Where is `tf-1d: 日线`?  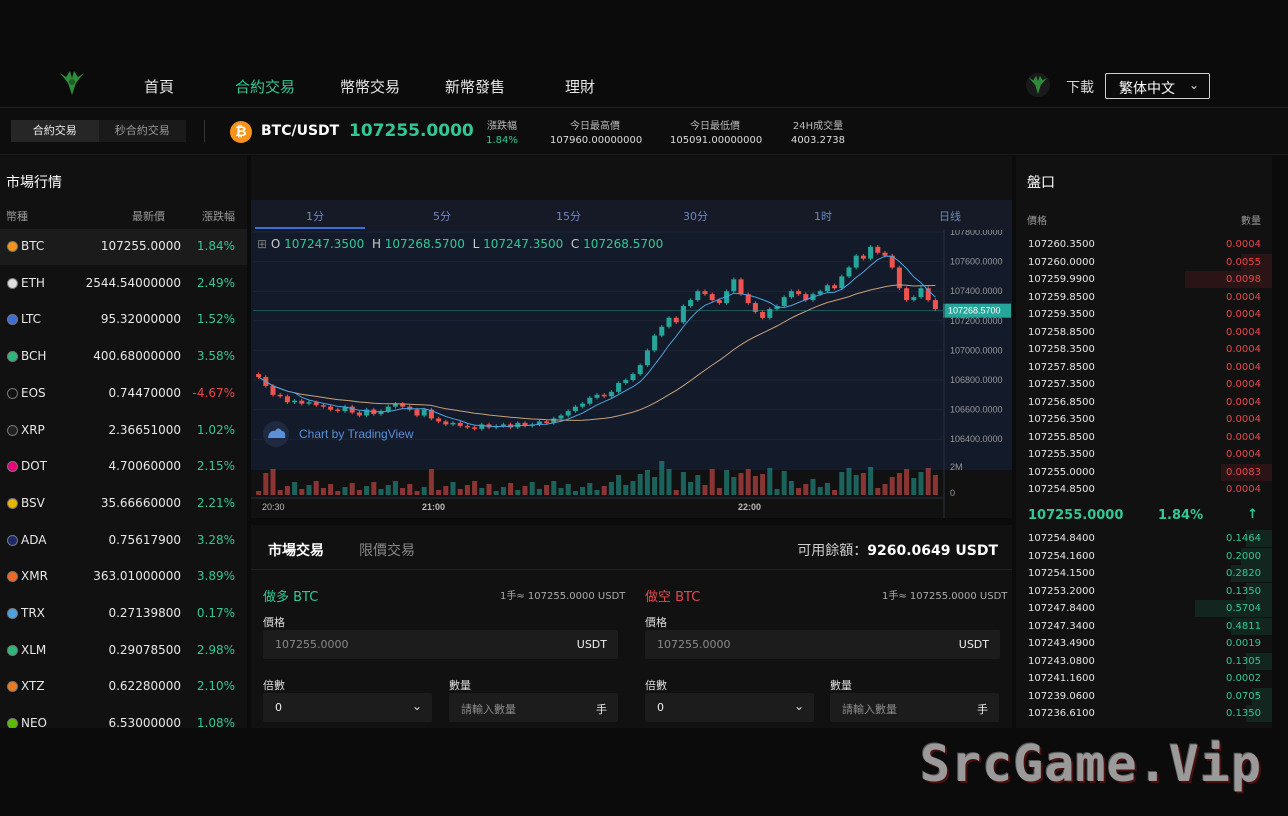
tf-1d: 日线 is located at coordinates (950, 216).